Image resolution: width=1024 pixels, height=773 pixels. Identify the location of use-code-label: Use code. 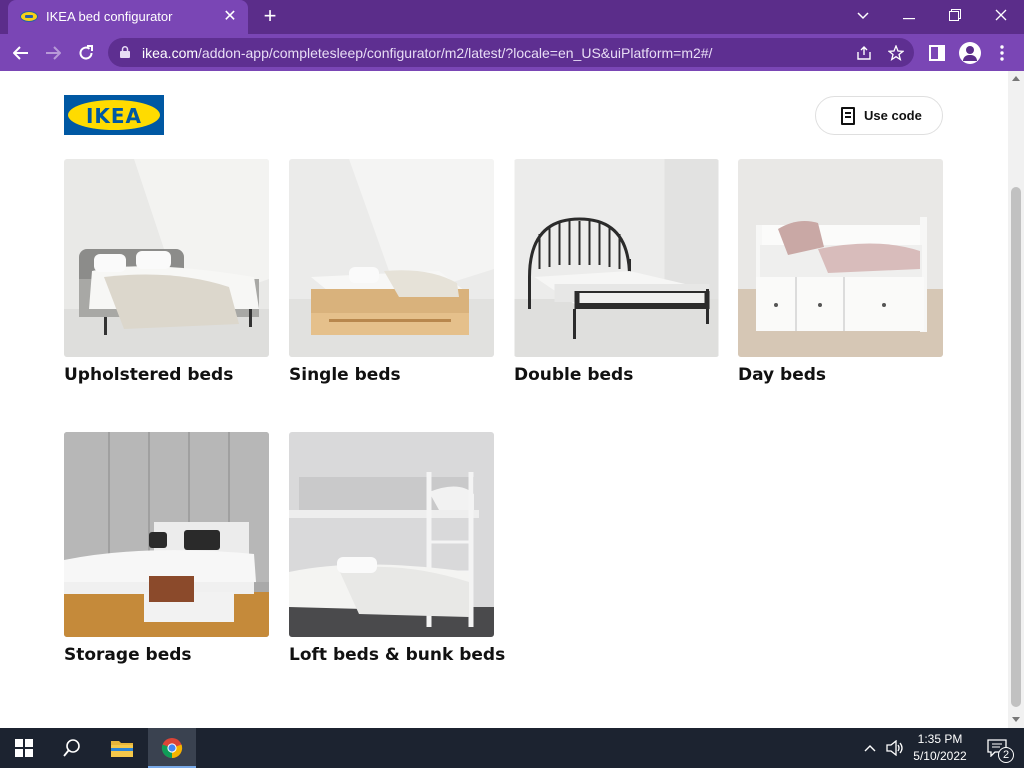
(893, 115).